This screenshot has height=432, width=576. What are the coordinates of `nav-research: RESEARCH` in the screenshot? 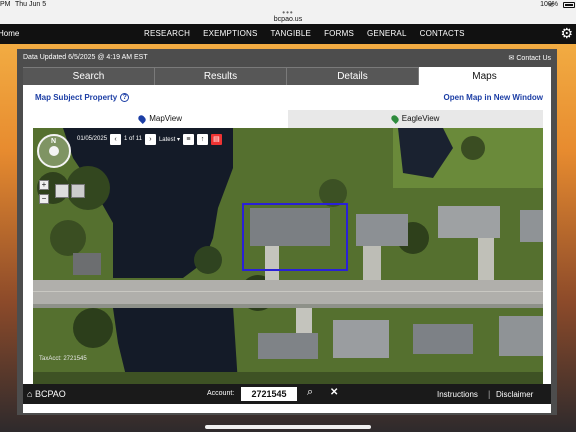 It's located at (167, 33).